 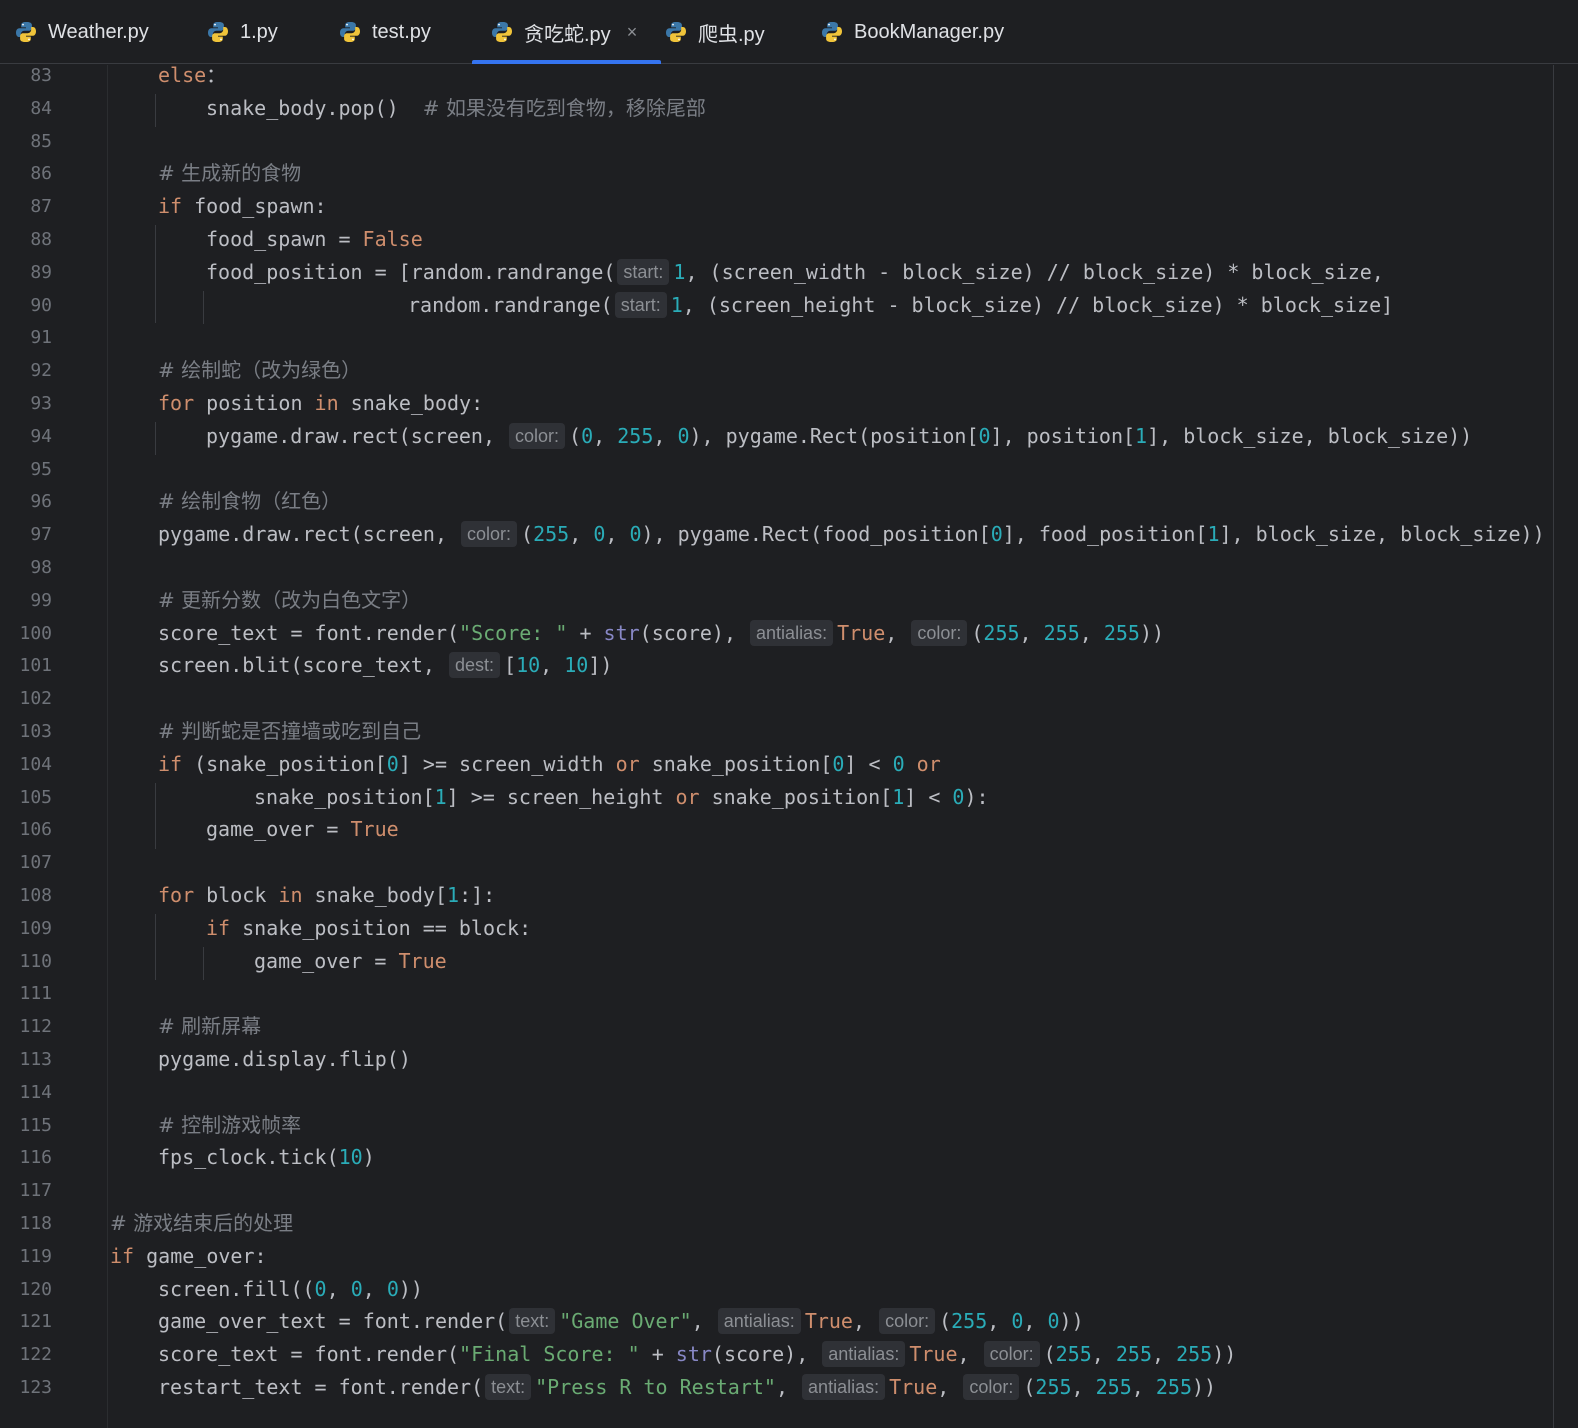 What do you see at coordinates (290, 731) in the screenshot?
I see `comment-token: # 判断蛇是否撞墙或吃到自己` at bounding box center [290, 731].